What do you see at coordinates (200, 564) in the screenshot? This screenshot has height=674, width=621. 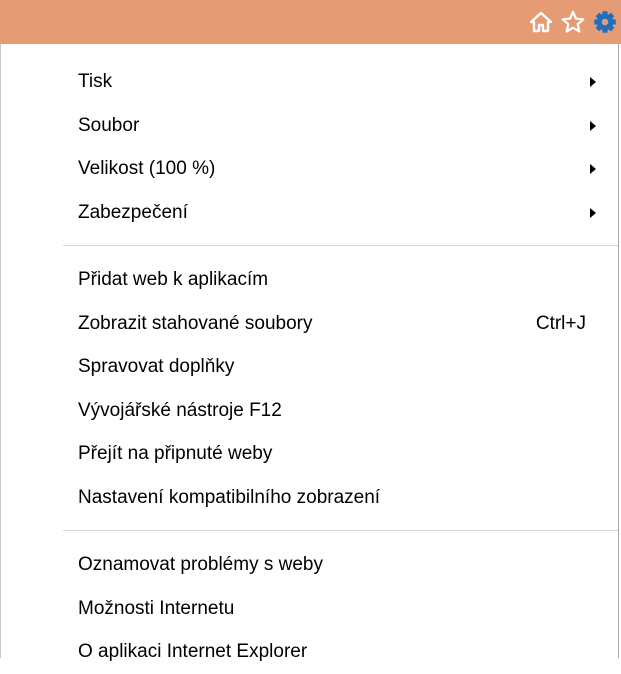 I see `menu-item-label: Oznamovat problémy s weby` at bounding box center [200, 564].